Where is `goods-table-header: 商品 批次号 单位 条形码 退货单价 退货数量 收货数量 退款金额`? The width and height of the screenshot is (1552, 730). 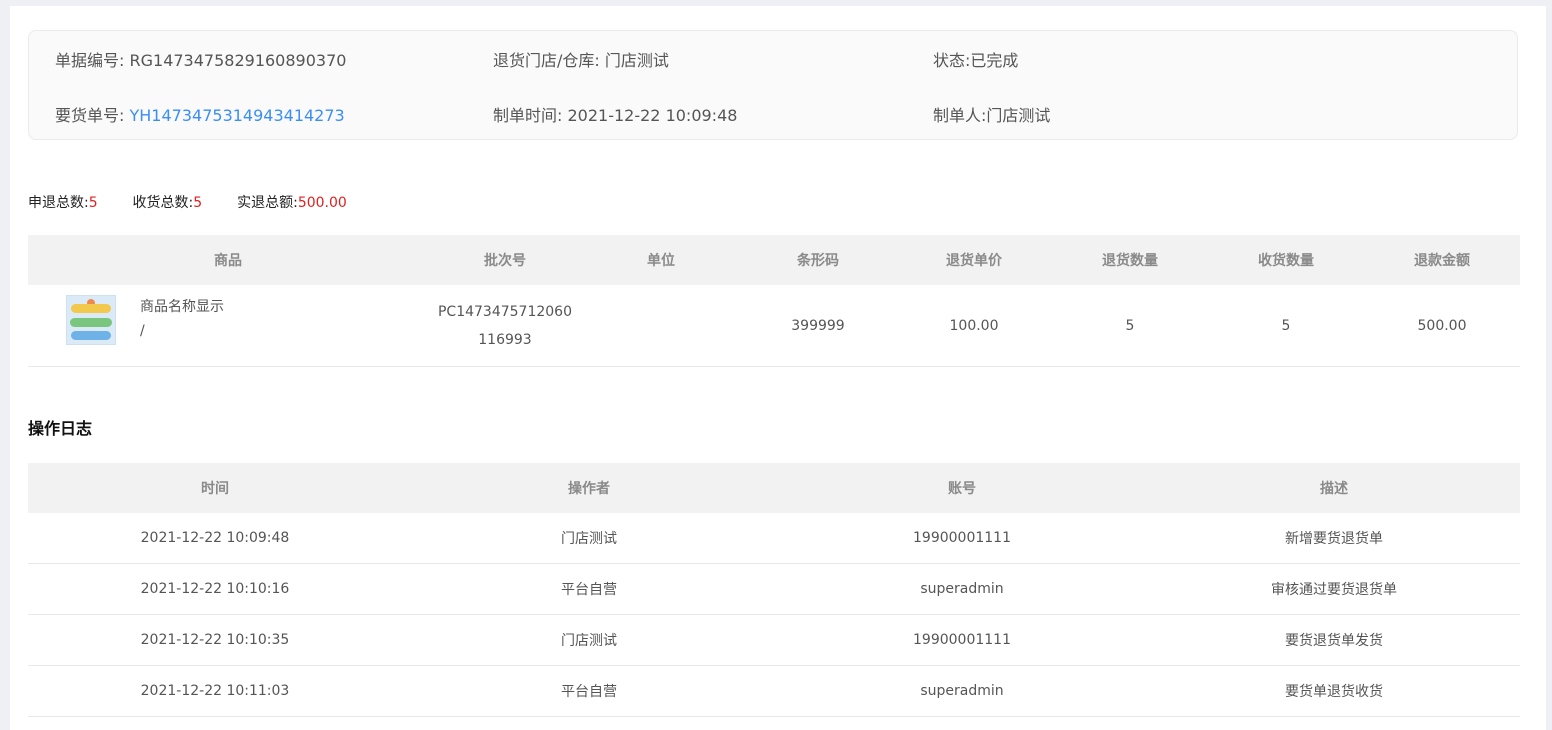 goods-table-header: 商品 批次号 单位 条形码 退货单价 退货数量 收货数量 退款金额 is located at coordinates (774, 260).